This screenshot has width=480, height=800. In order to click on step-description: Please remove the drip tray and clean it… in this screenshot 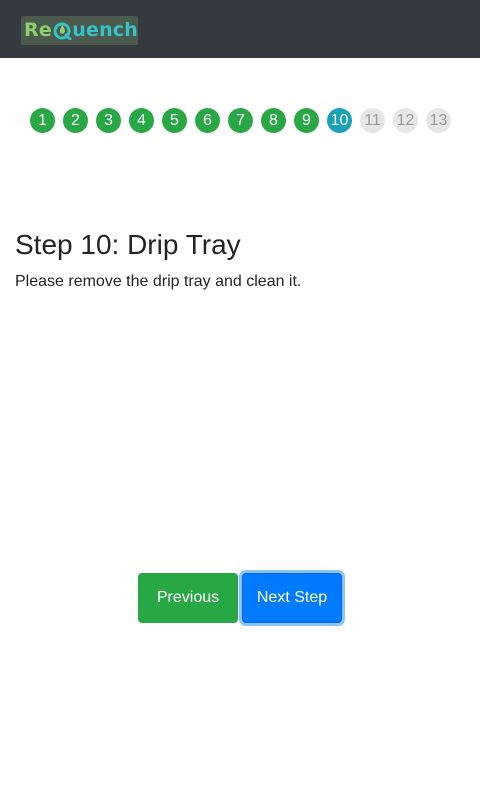, I will do `click(158, 281)`.